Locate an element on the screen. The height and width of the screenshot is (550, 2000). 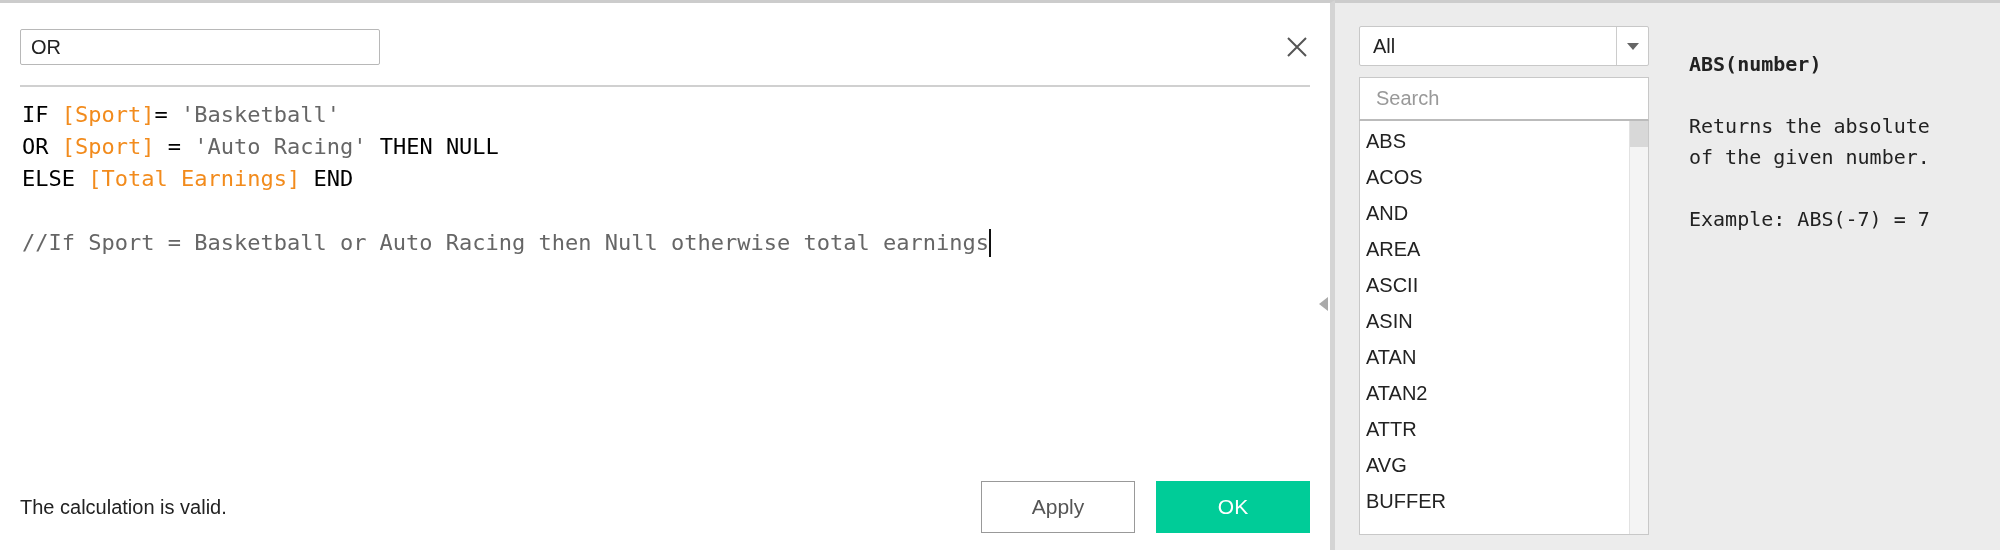
function-item: ABS is located at coordinates (1497, 141).